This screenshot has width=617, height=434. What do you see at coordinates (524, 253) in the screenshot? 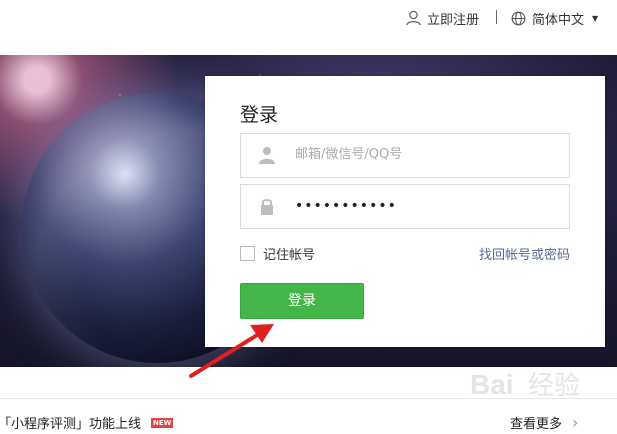
I see `forgot-account-link: 找回帐号或密码` at bounding box center [524, 253].